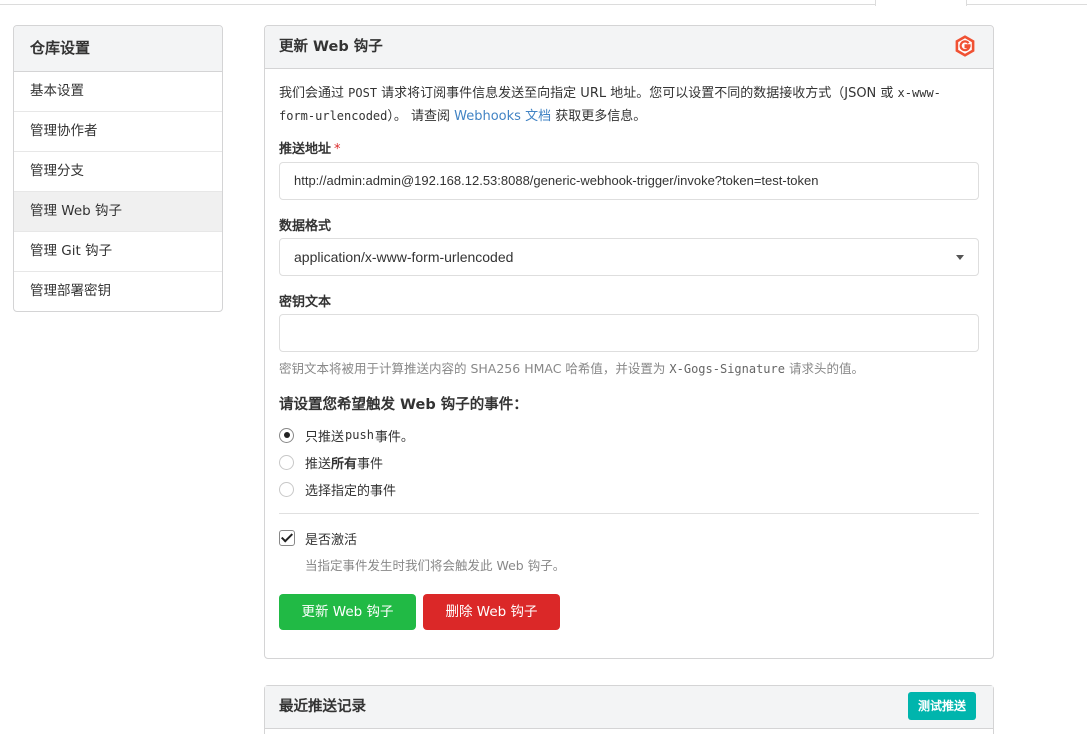 The image size is (1087, 734). What do you see at coordinates (344, 464) in the screenshot?
I see `option-bold-text: 所有` at bounding box center [344, 464].